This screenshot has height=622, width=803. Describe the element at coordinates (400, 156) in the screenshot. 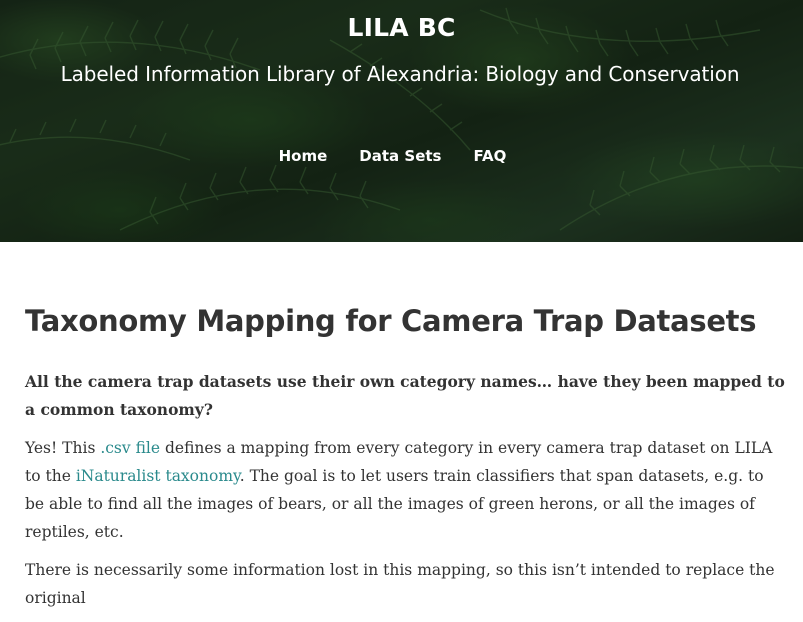

I see `nav-item-data-sets: Data Sets` at that location.